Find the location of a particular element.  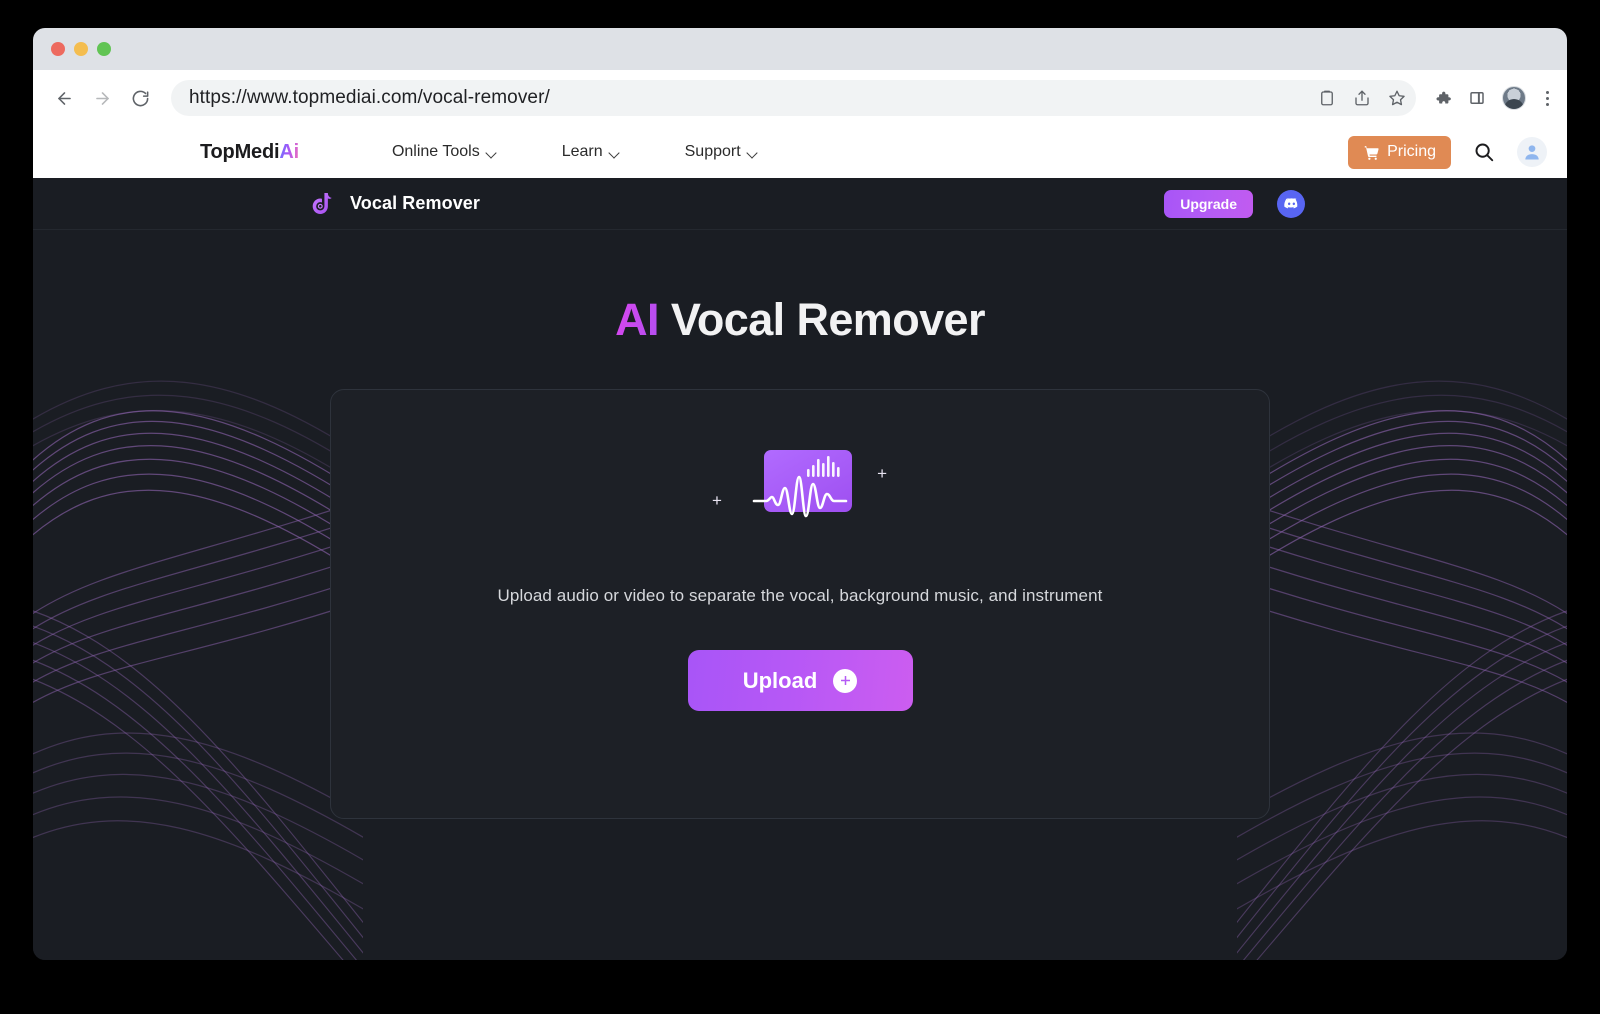

clipboard-icon is located at coordinates (1327, 98).